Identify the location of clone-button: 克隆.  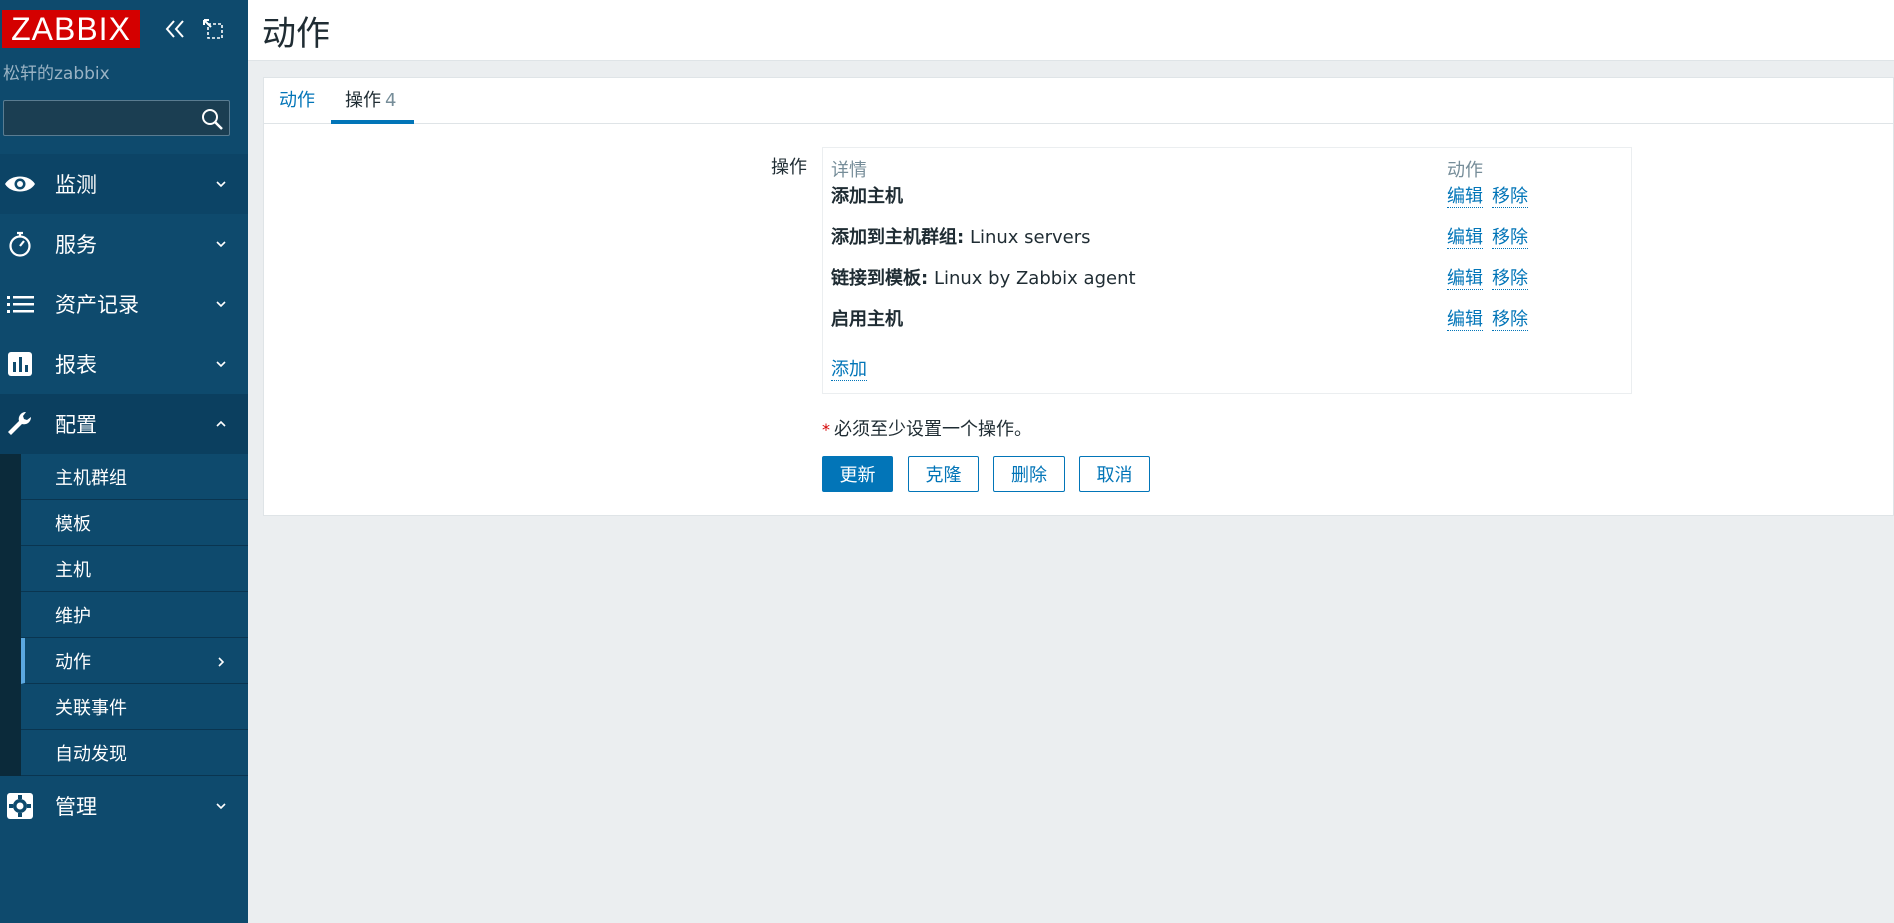
(943, 474).